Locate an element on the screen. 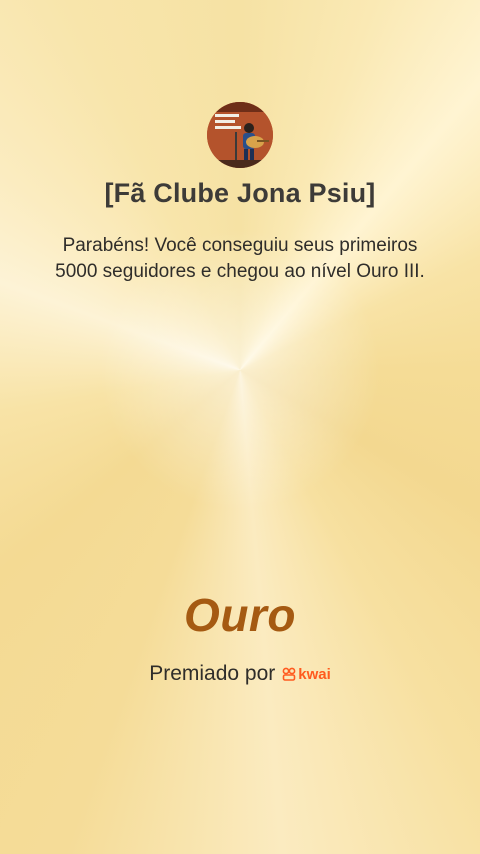  club-avatar is located at coordinates (240, 135).